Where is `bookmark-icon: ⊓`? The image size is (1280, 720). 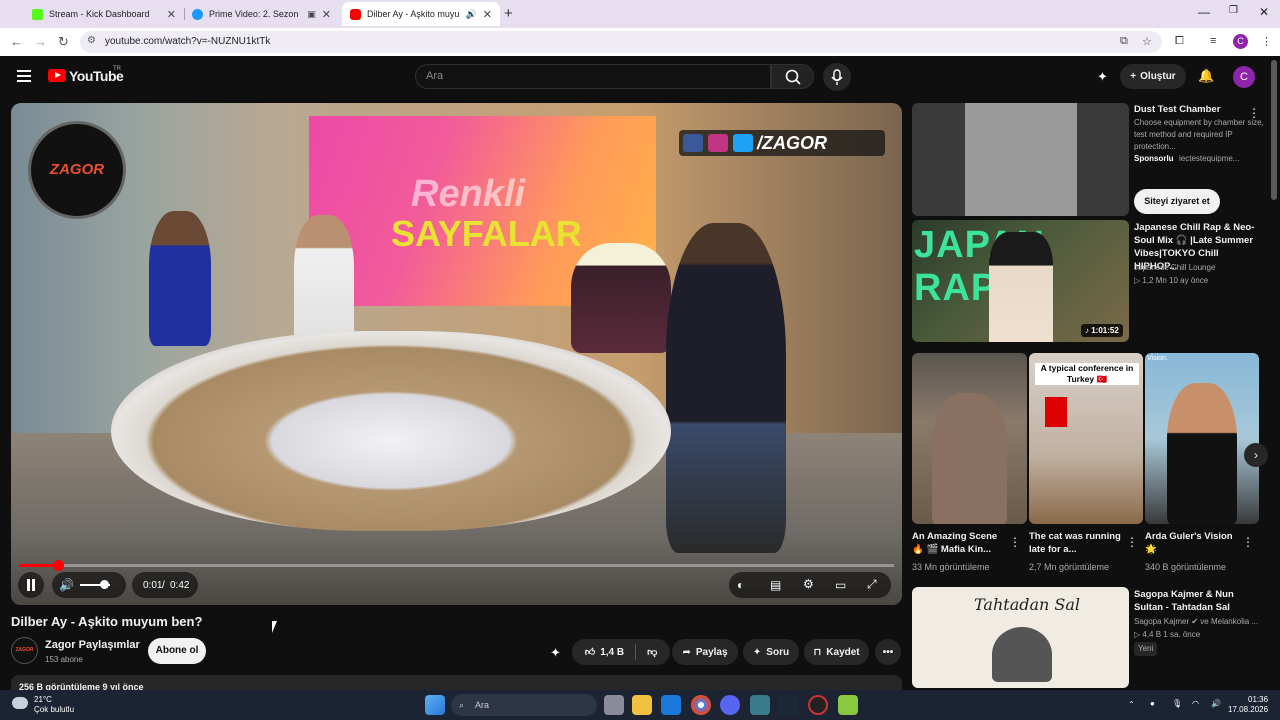
bookmark-icon: ⊓ is located at coordinates (817, 652).